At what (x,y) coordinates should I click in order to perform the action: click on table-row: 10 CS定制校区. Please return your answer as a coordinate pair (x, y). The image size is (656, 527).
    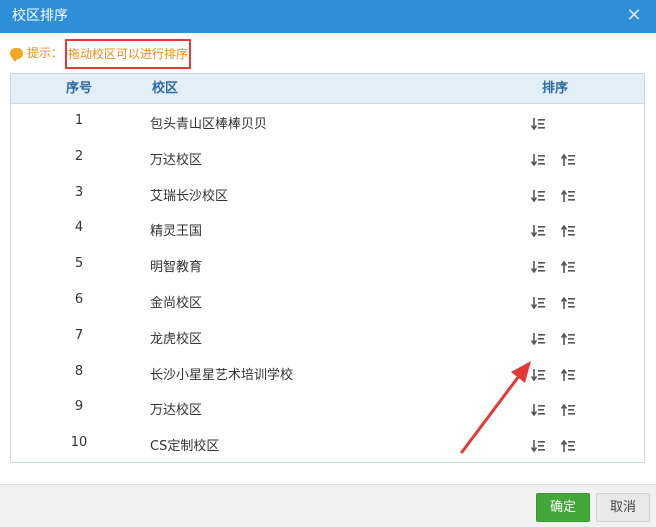
    Looking at the image, I should click on (327, 444).